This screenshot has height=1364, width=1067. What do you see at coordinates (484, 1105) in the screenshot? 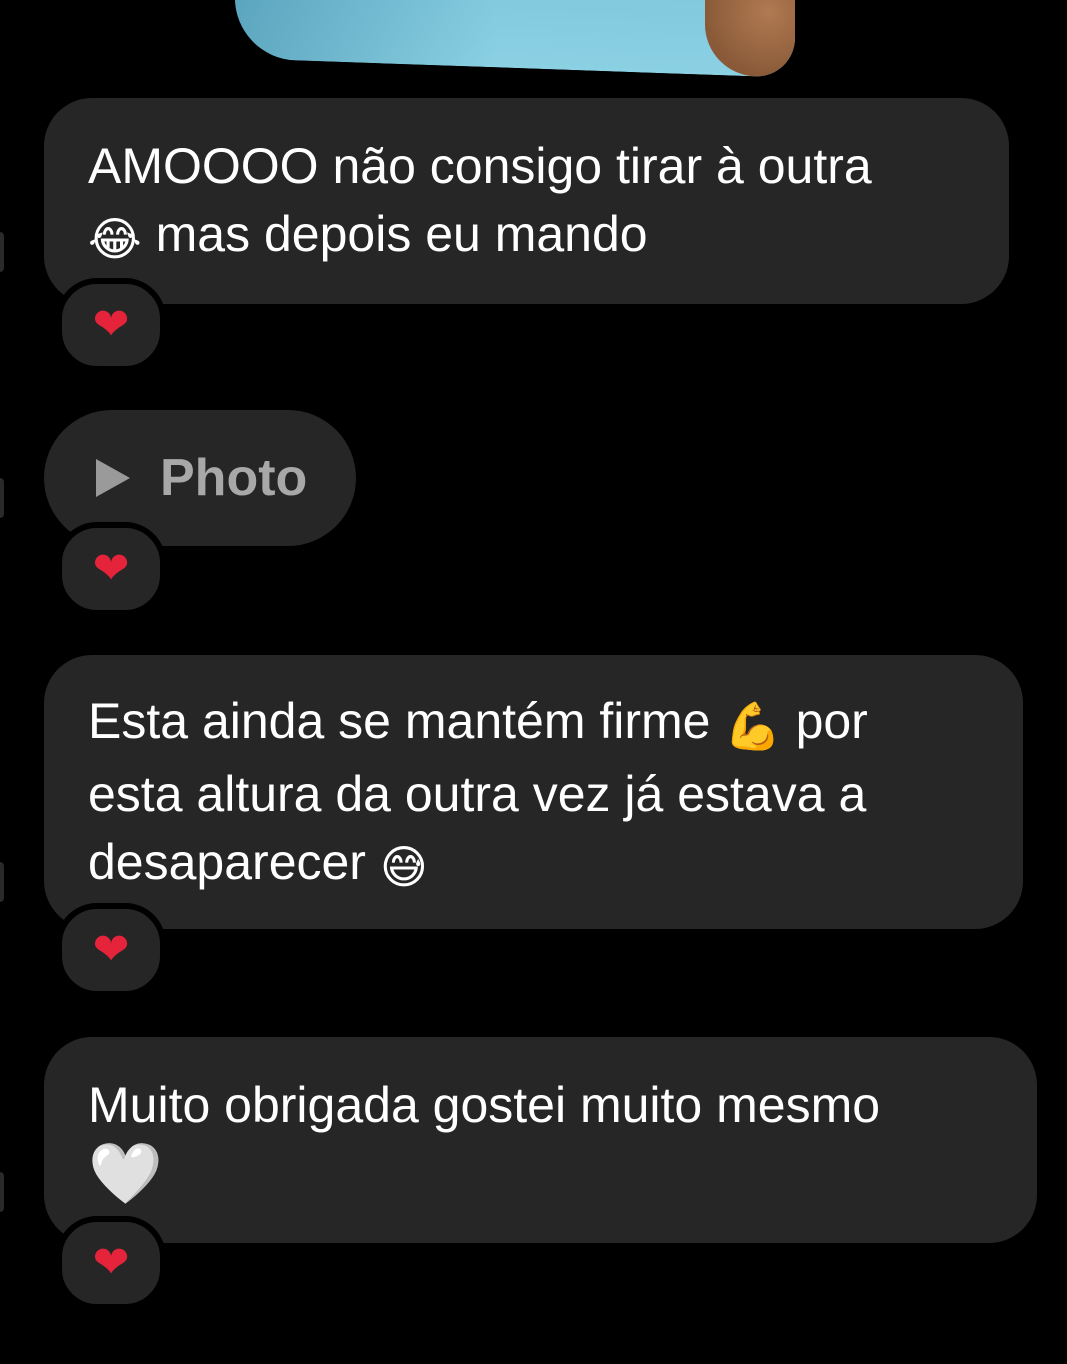
I see `message-line: Muito obrigada gostei muito mesmo` at bounding box center [484, 1105].